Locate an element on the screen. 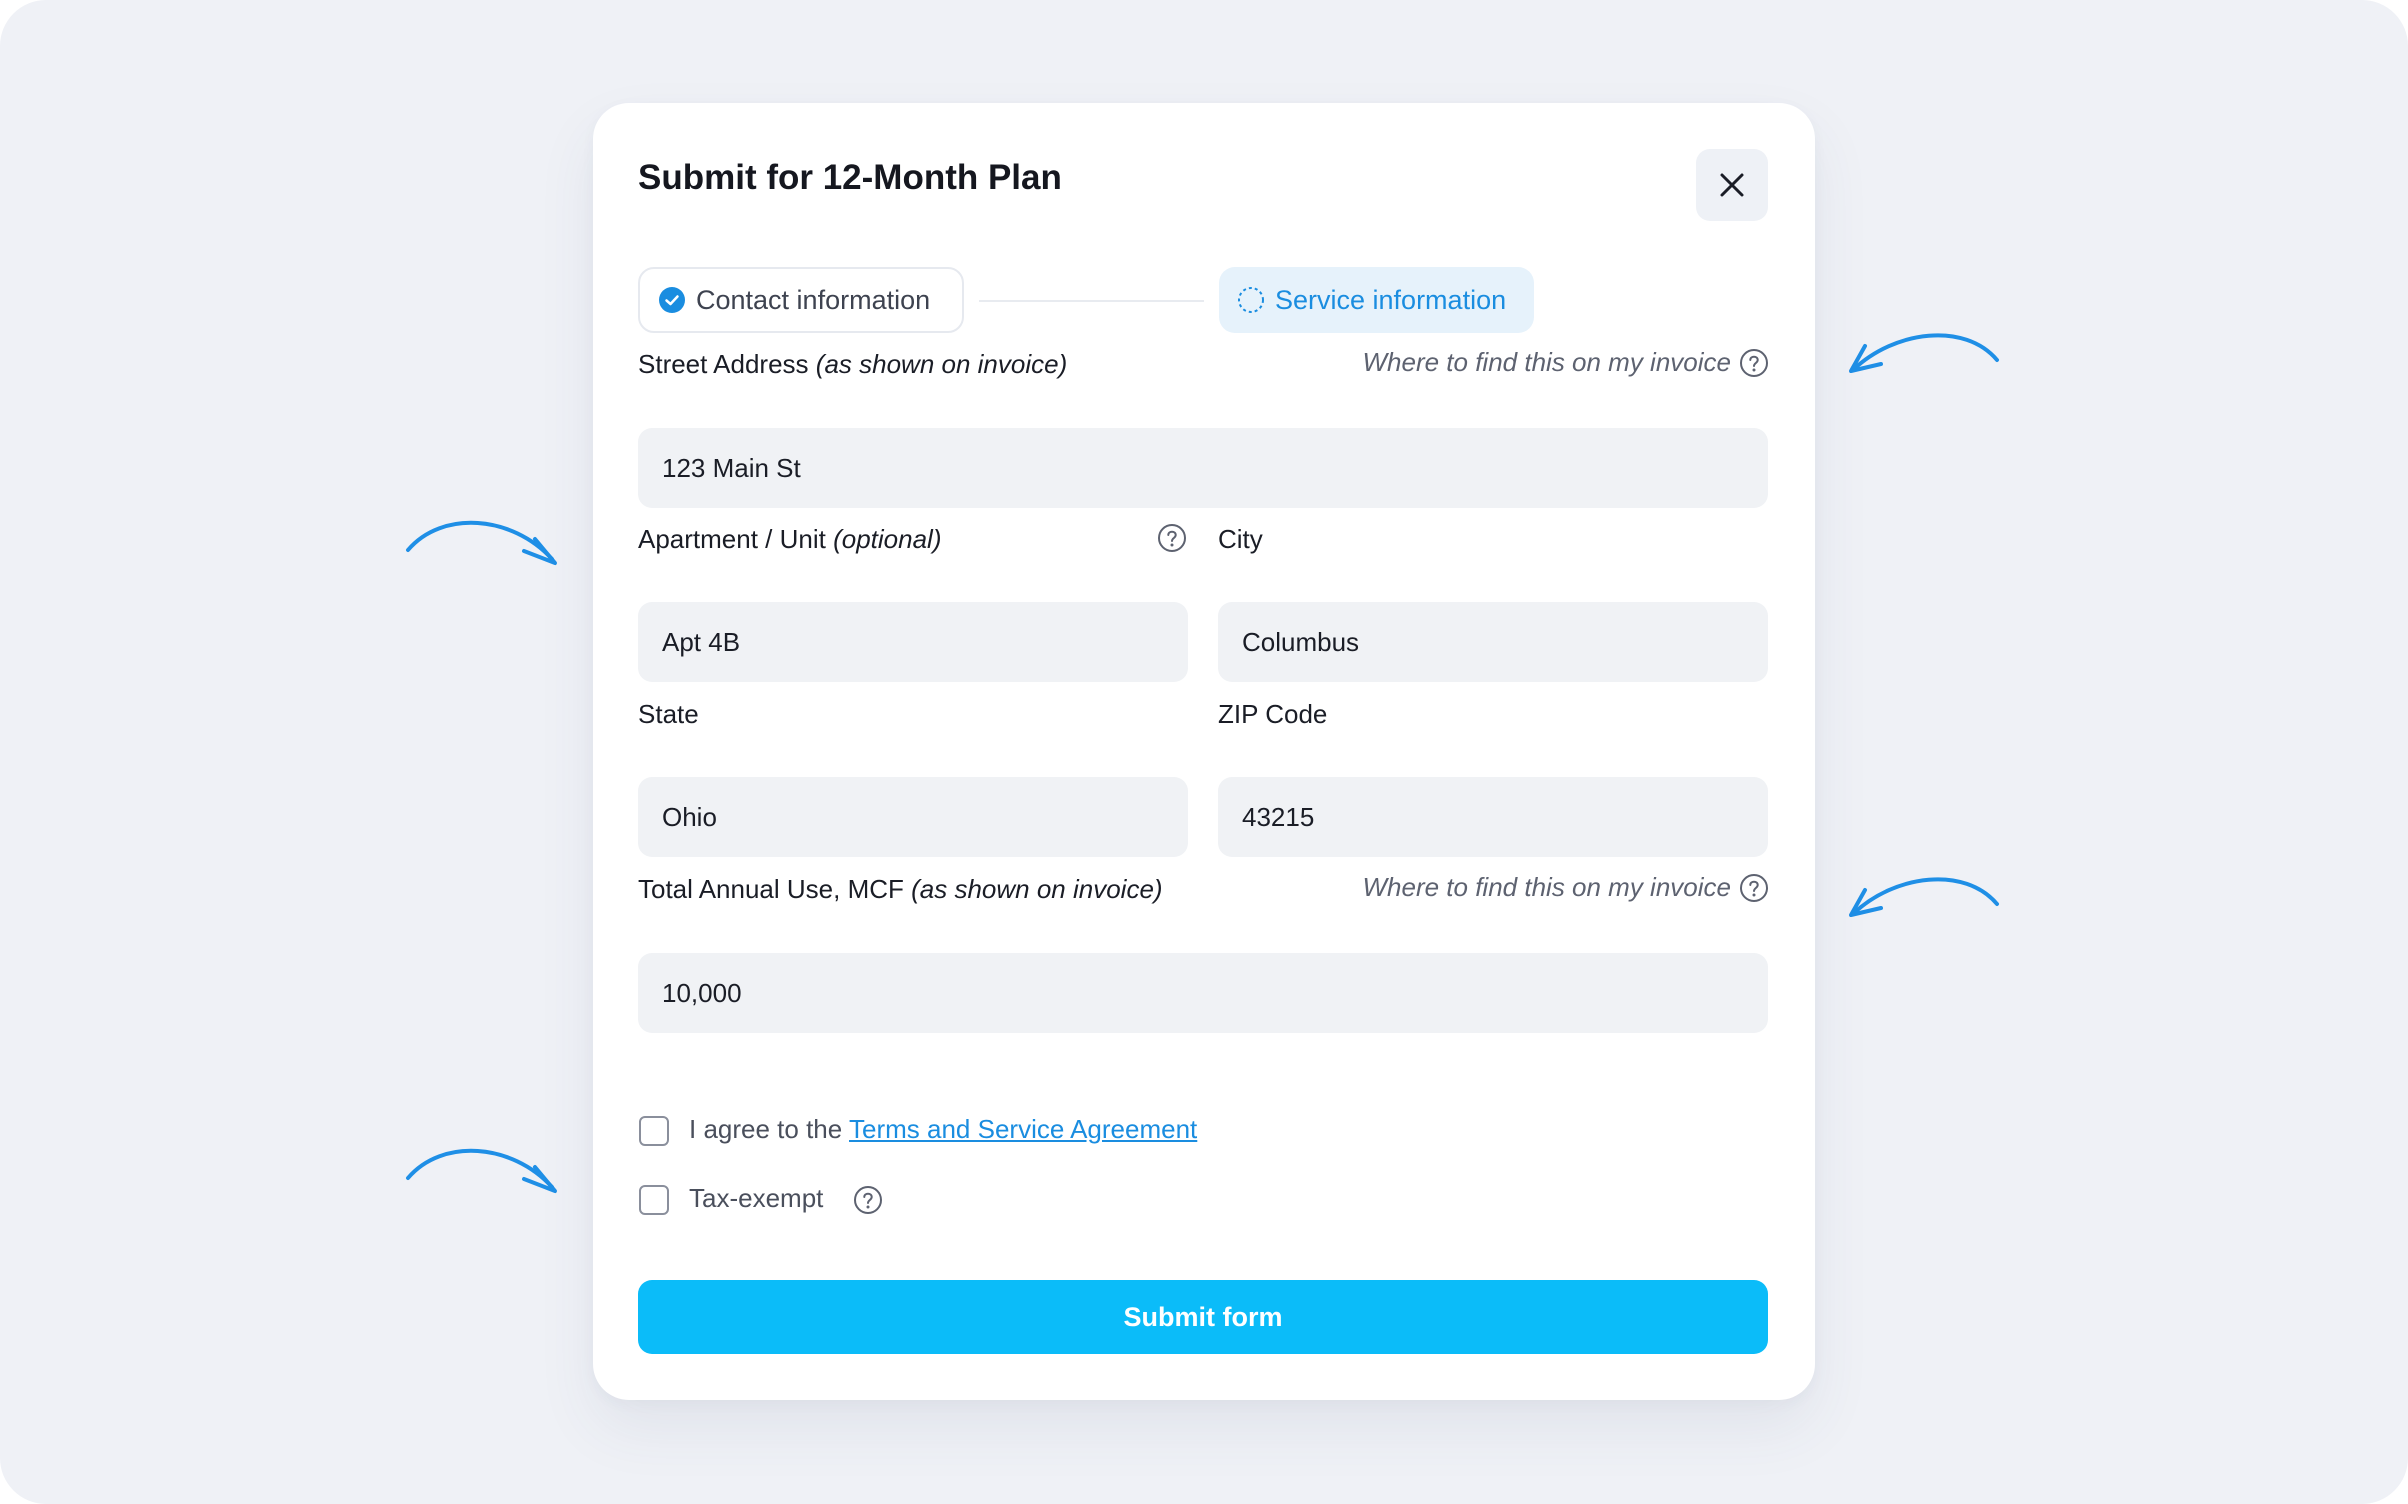 The width and height of the screenshot is (2408, 1504). street-address-label: Street Address (as shown on invoice) is located at coordinates (853, 364).